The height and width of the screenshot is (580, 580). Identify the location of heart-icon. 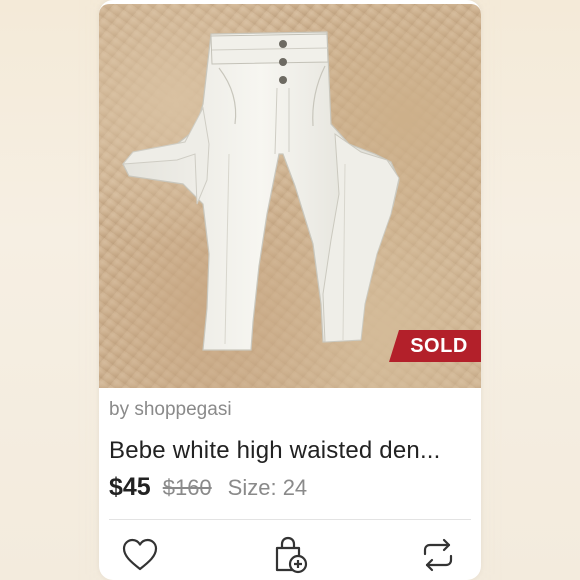
(140, 554).